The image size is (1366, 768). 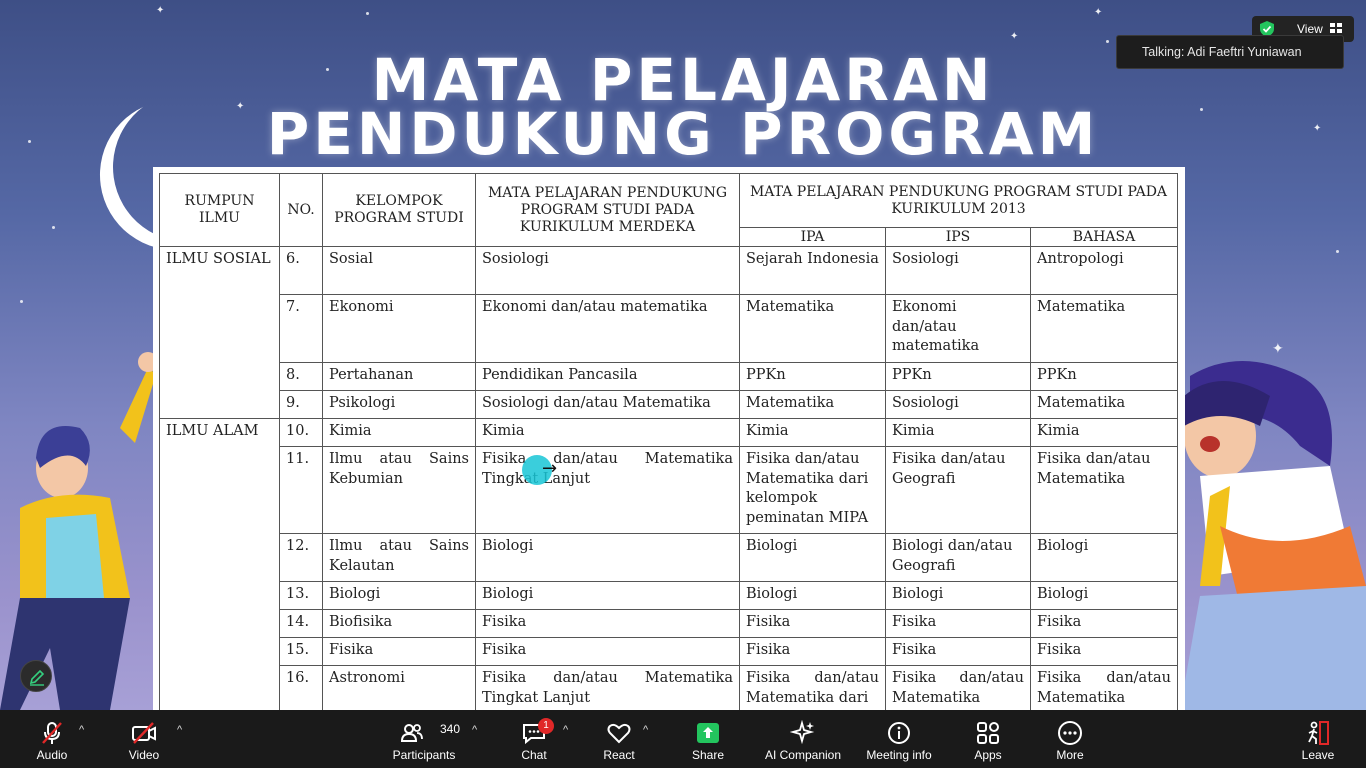 I want to click on talking-indicator: Talking: Adi Faeftri Yuniawan, so click(x=1230, y=52).